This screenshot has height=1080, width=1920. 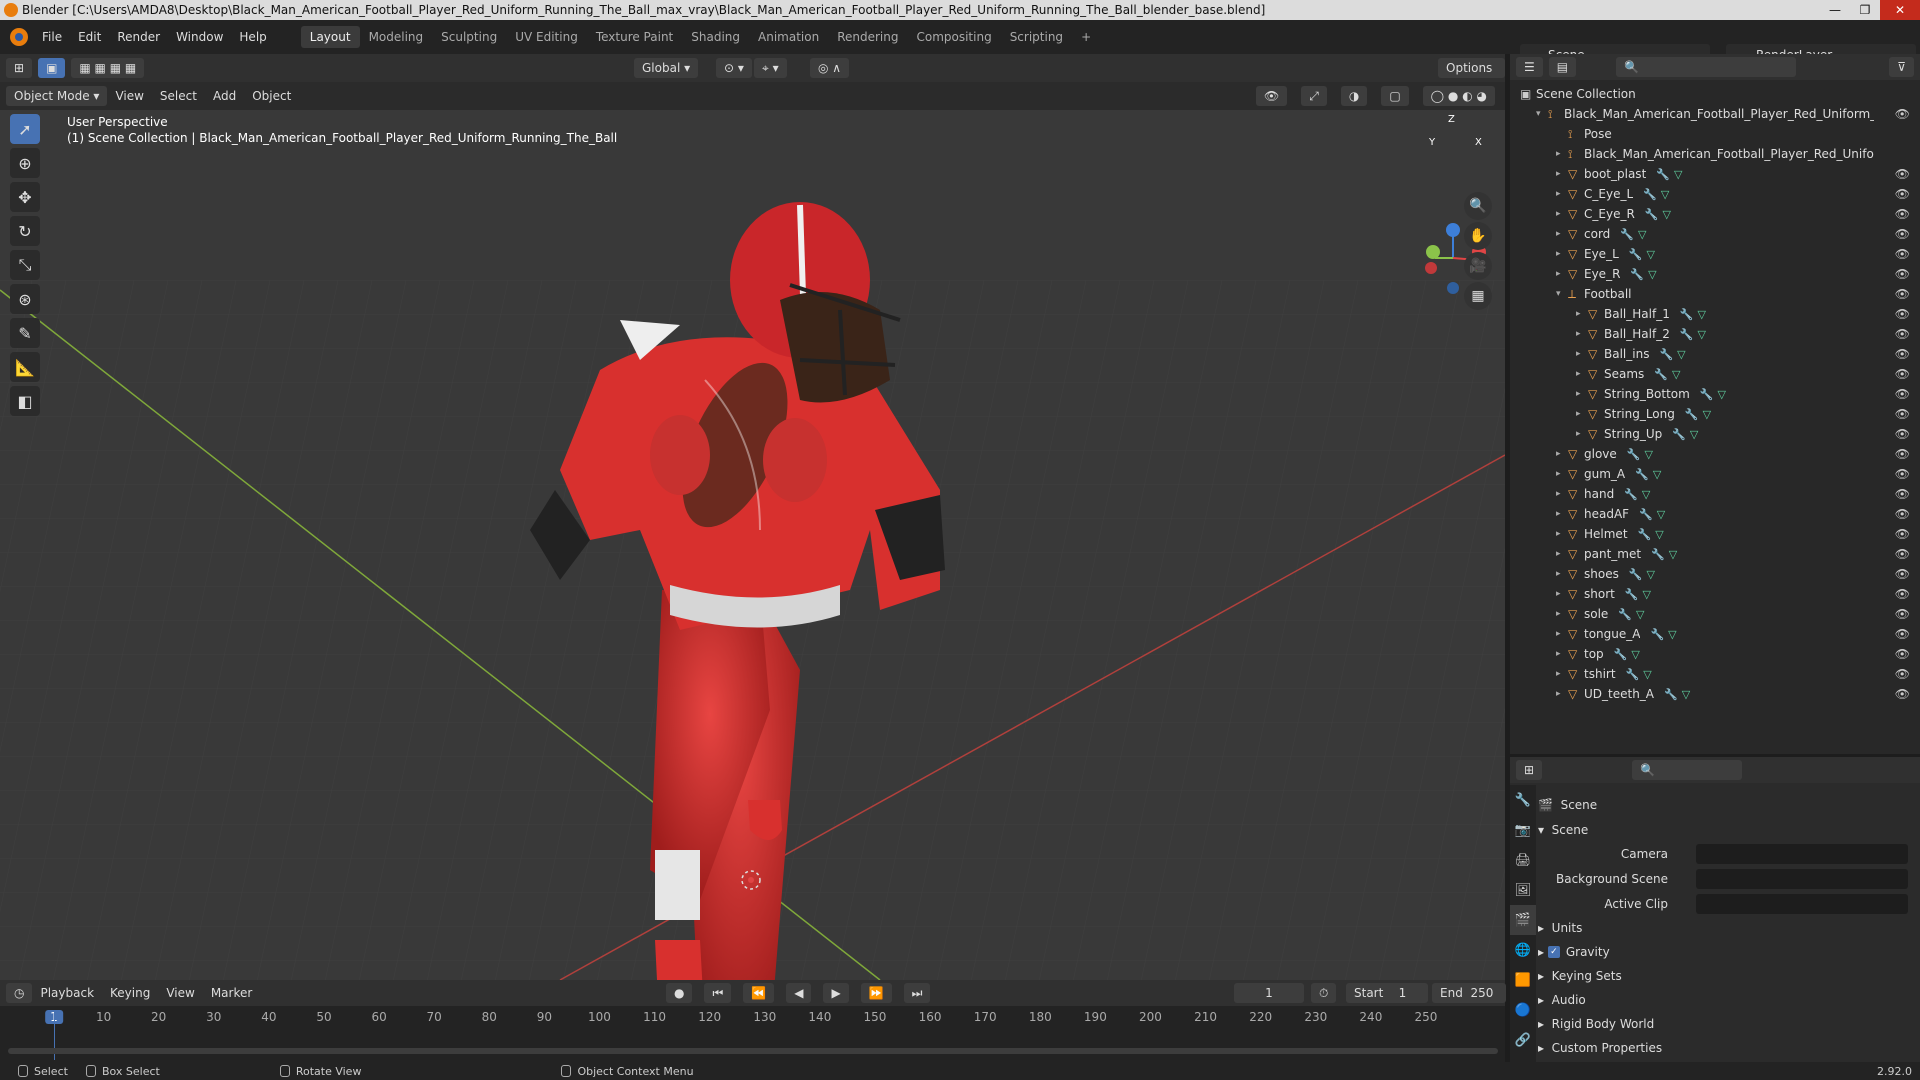 What do you see at coordinates (1715, 494) in the screenshot?
I see `outliner-row: ▸ ▽ hand 🔧 ▽ 👁` at bounding box center [1715, 494].